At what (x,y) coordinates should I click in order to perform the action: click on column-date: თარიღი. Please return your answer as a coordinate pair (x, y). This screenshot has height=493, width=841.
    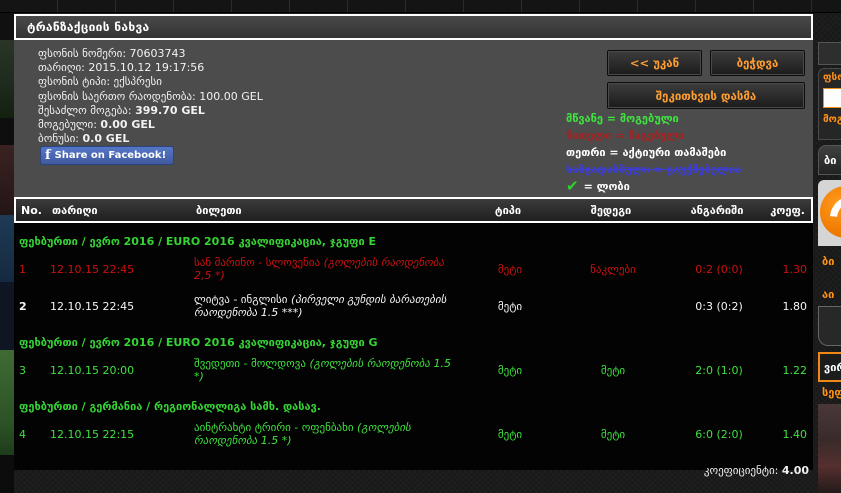
    Looking at the image, I should click on (75, 210).